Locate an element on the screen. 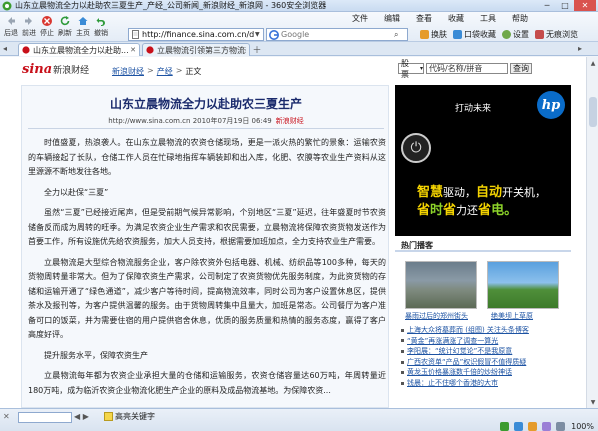  private-browsing-button: 无痕浏览 is located at coordinates (556, 34).